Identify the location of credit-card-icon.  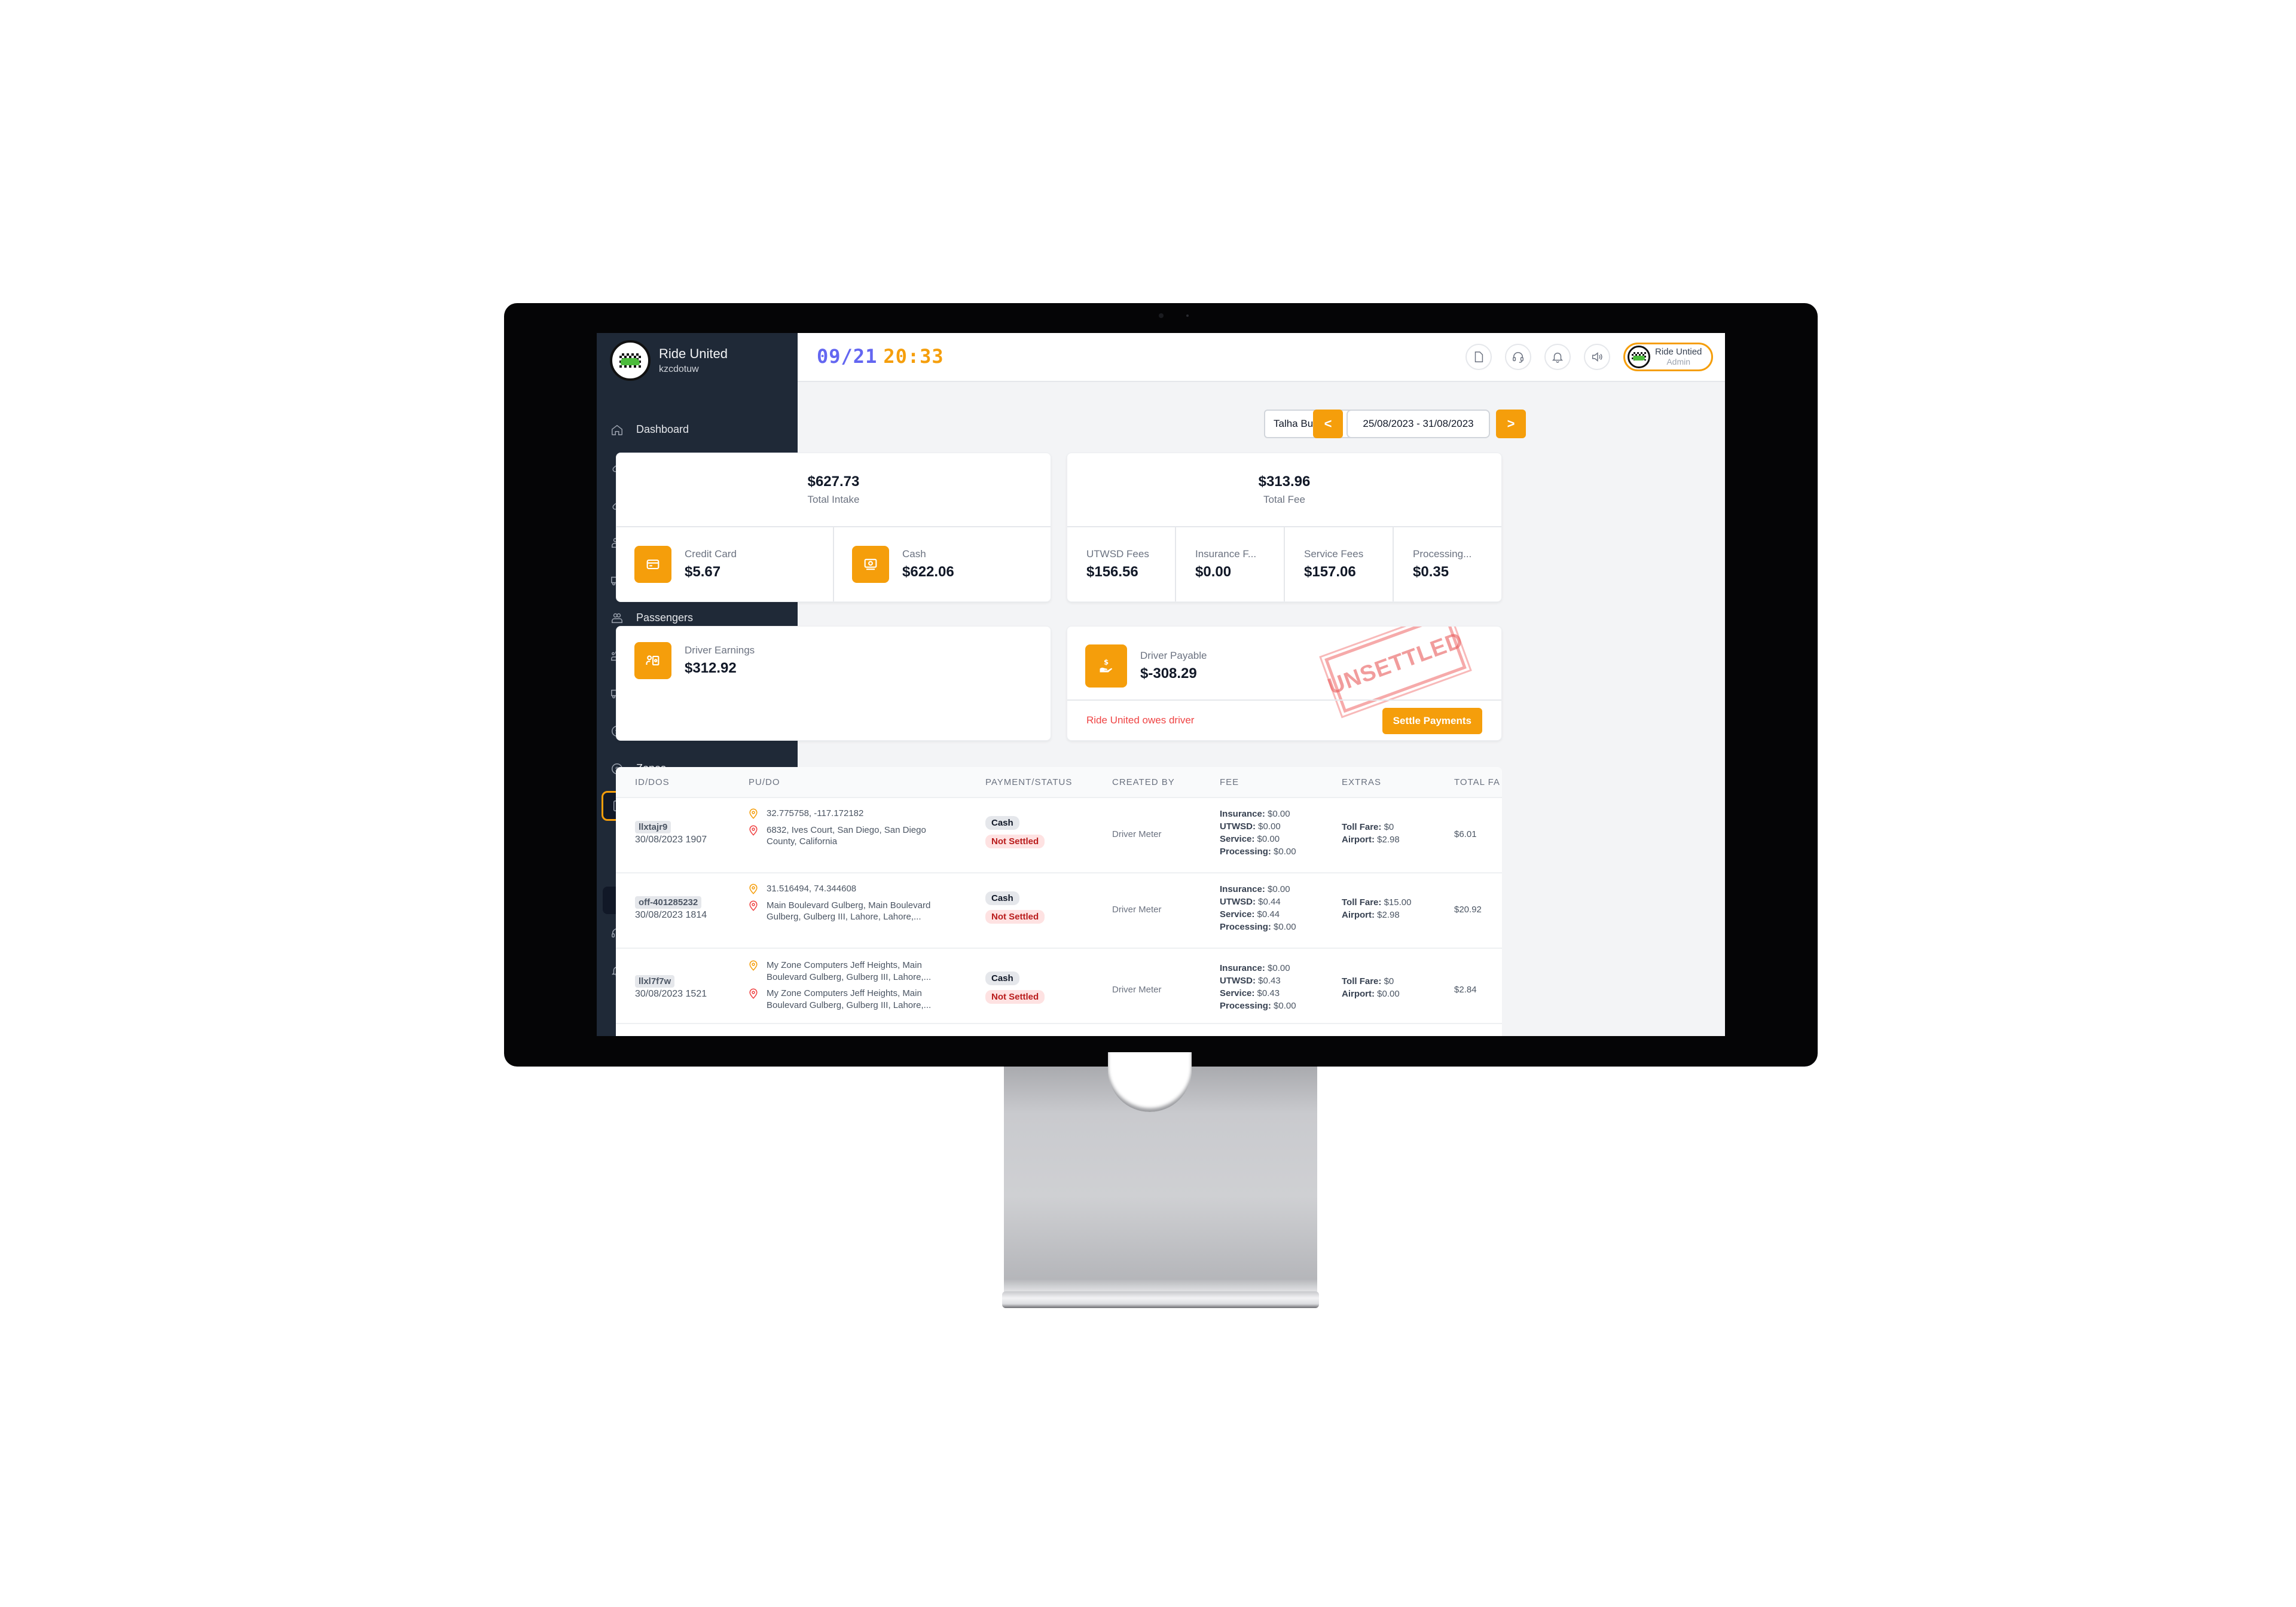
(652, 564).